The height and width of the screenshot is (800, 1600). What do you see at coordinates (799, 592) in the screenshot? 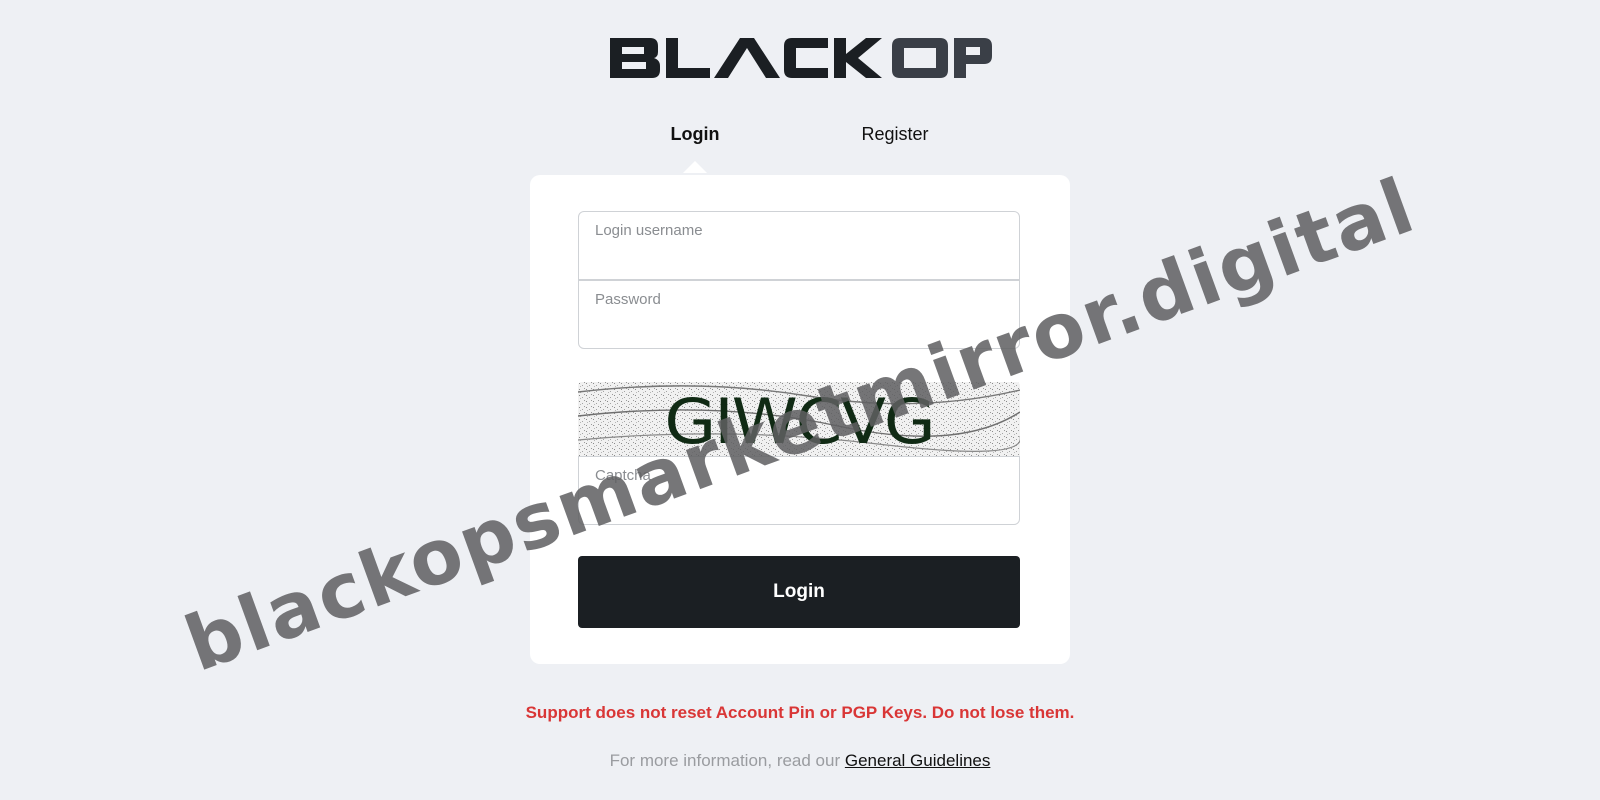
I see `login-button: Login` at bounding box center [799, 592].